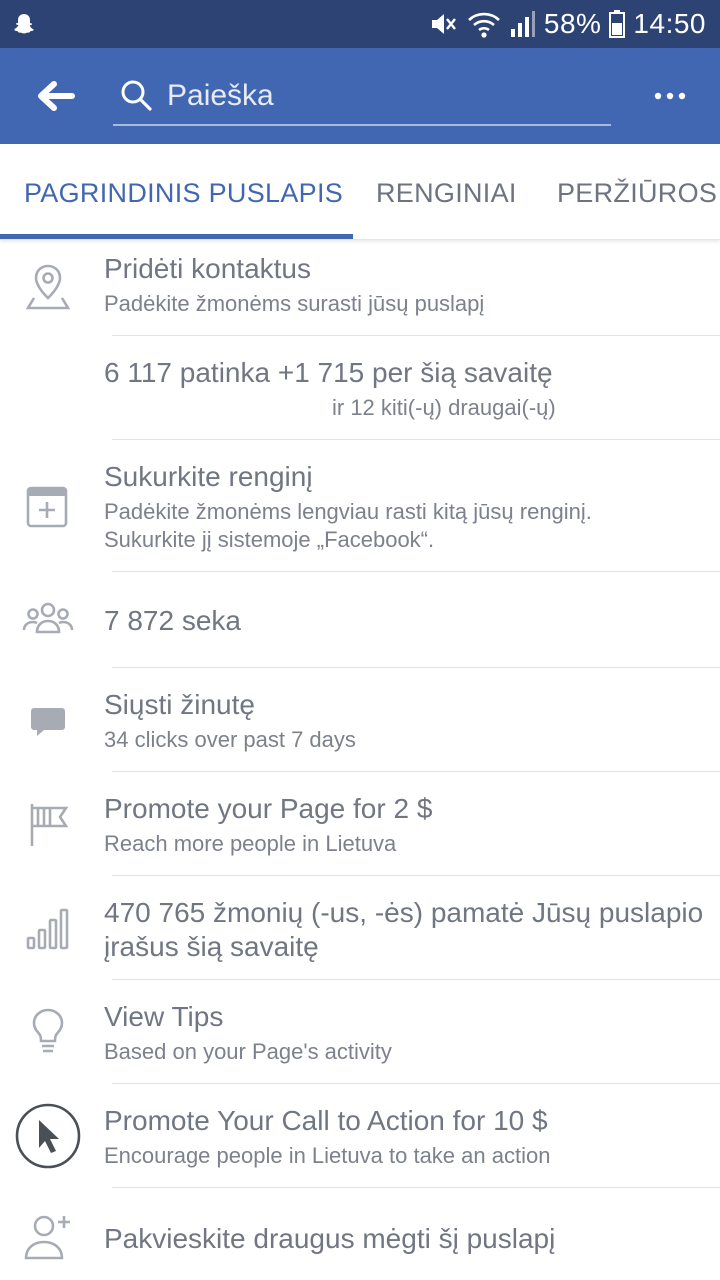 The width and height of the screenshot is (720, 1280). What do you see at coordinates (49, 825) in the screenshot?
I see `flag-icon` at bounding box center [49, 825].